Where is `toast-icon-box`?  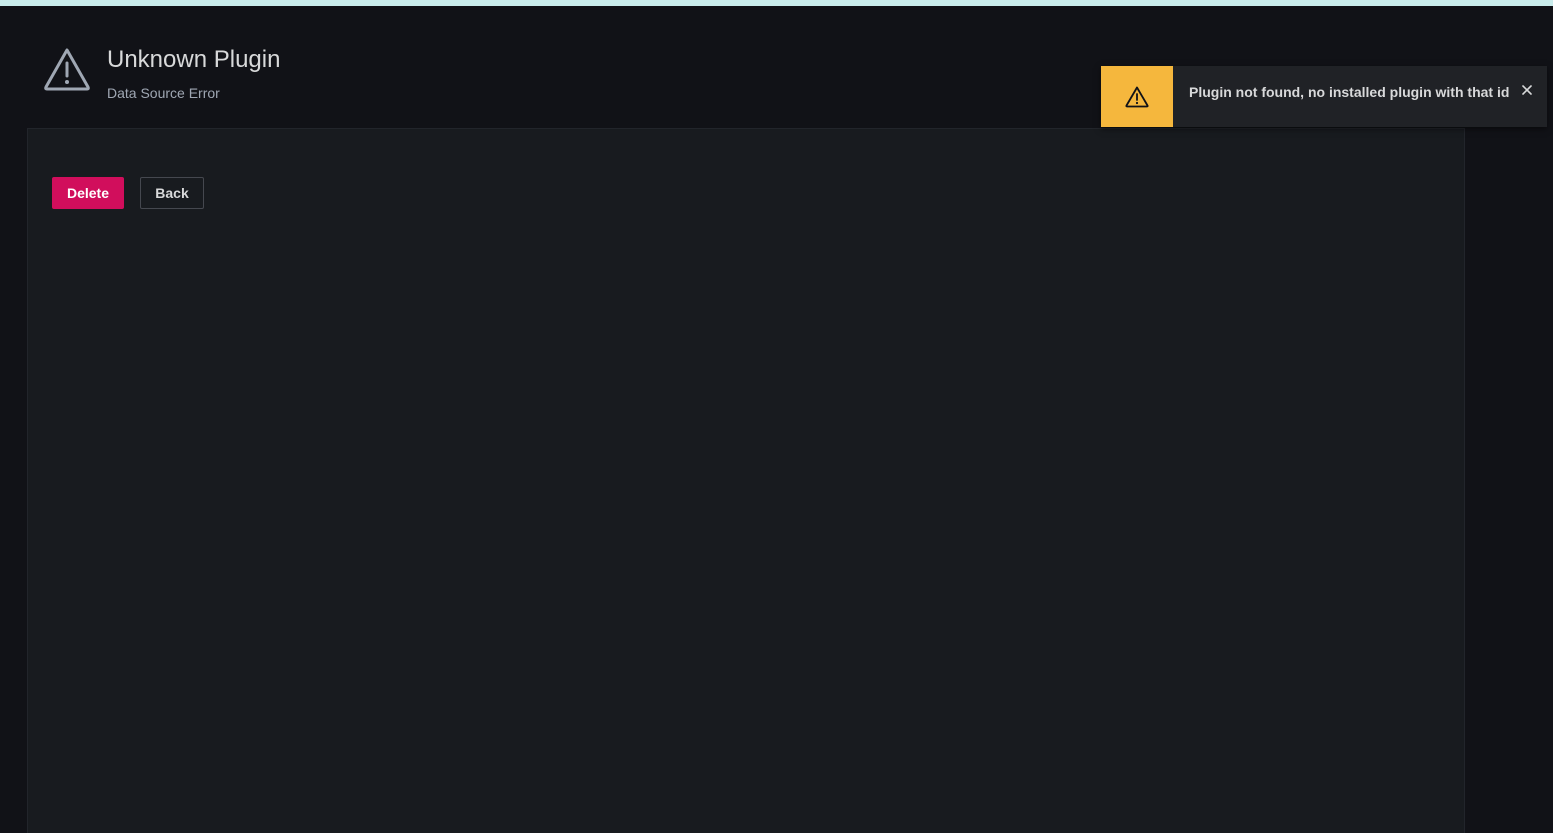
toast-icon-box is located at coordinates (1137, 96).